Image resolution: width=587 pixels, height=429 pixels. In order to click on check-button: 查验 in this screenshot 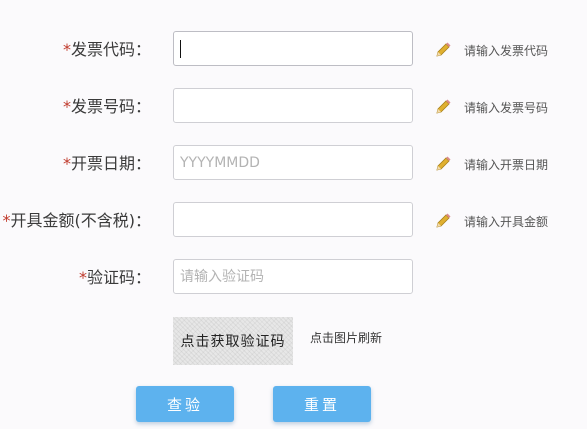, I will do `click(185, 404)`.